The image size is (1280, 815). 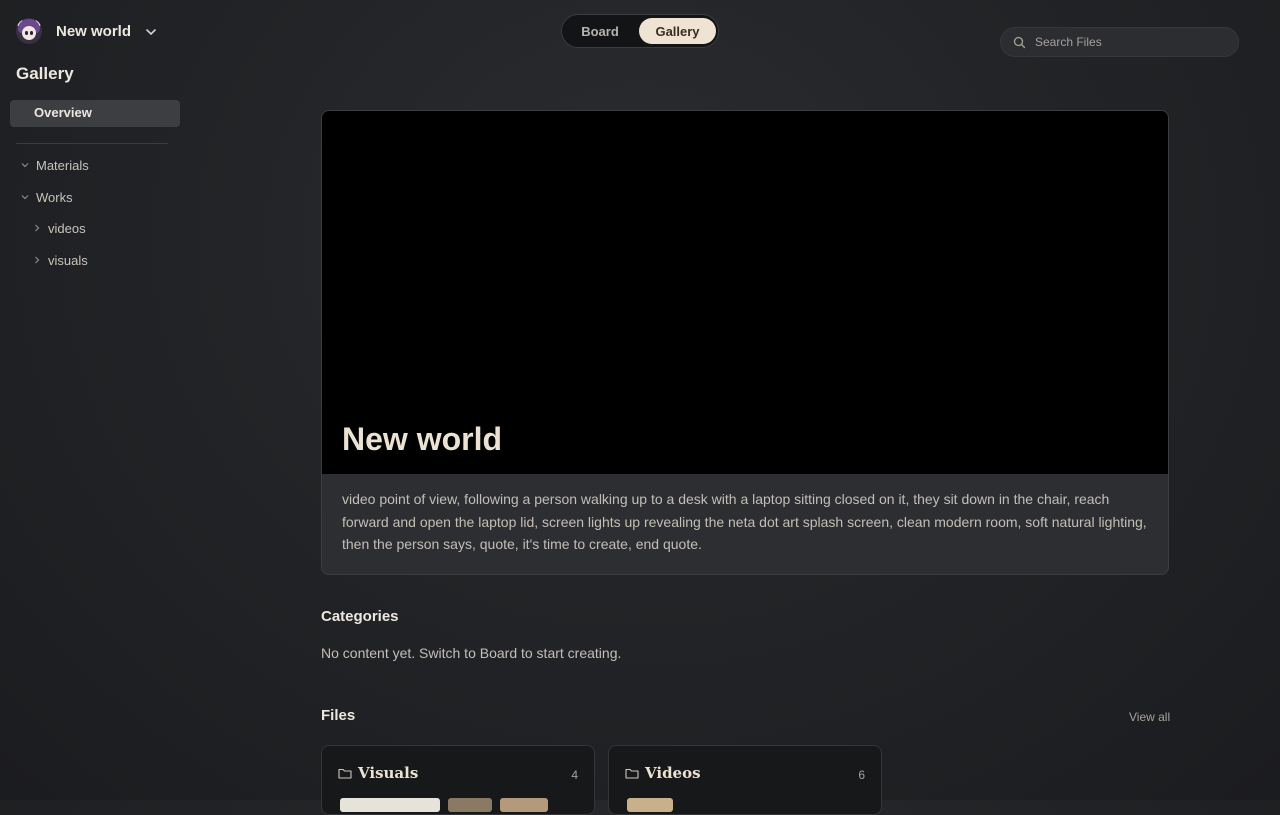 I want to click on search-box, so click(x=1119, y=42).